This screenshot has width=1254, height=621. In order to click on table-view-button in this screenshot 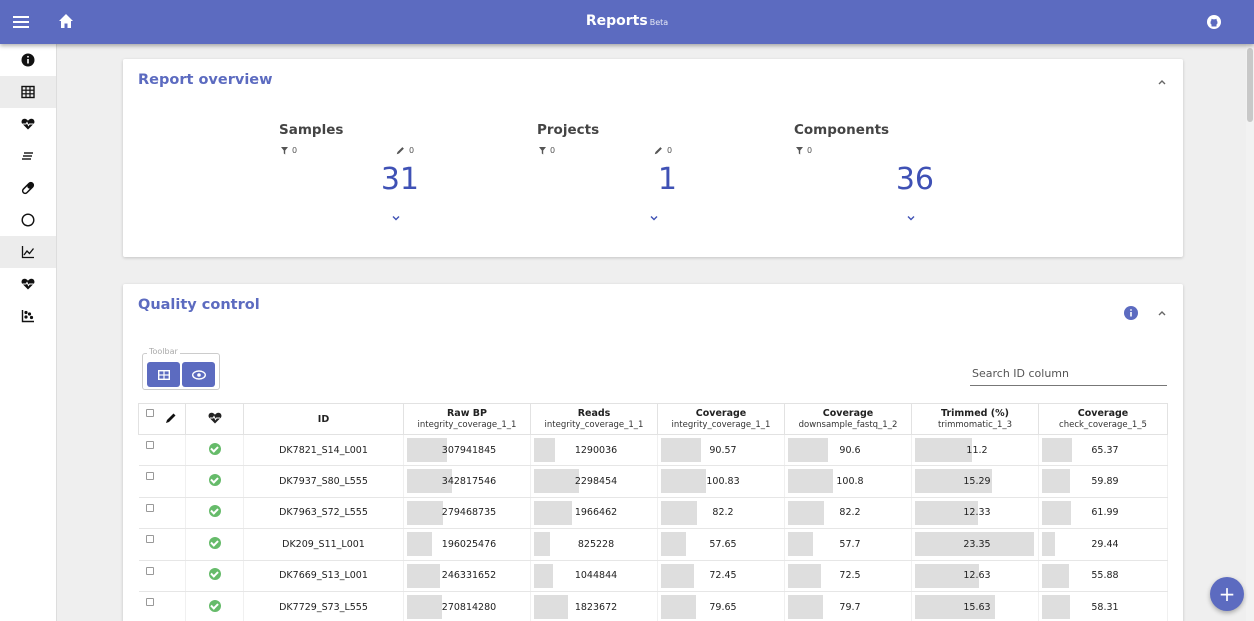, I will do `click(163, 374)`.